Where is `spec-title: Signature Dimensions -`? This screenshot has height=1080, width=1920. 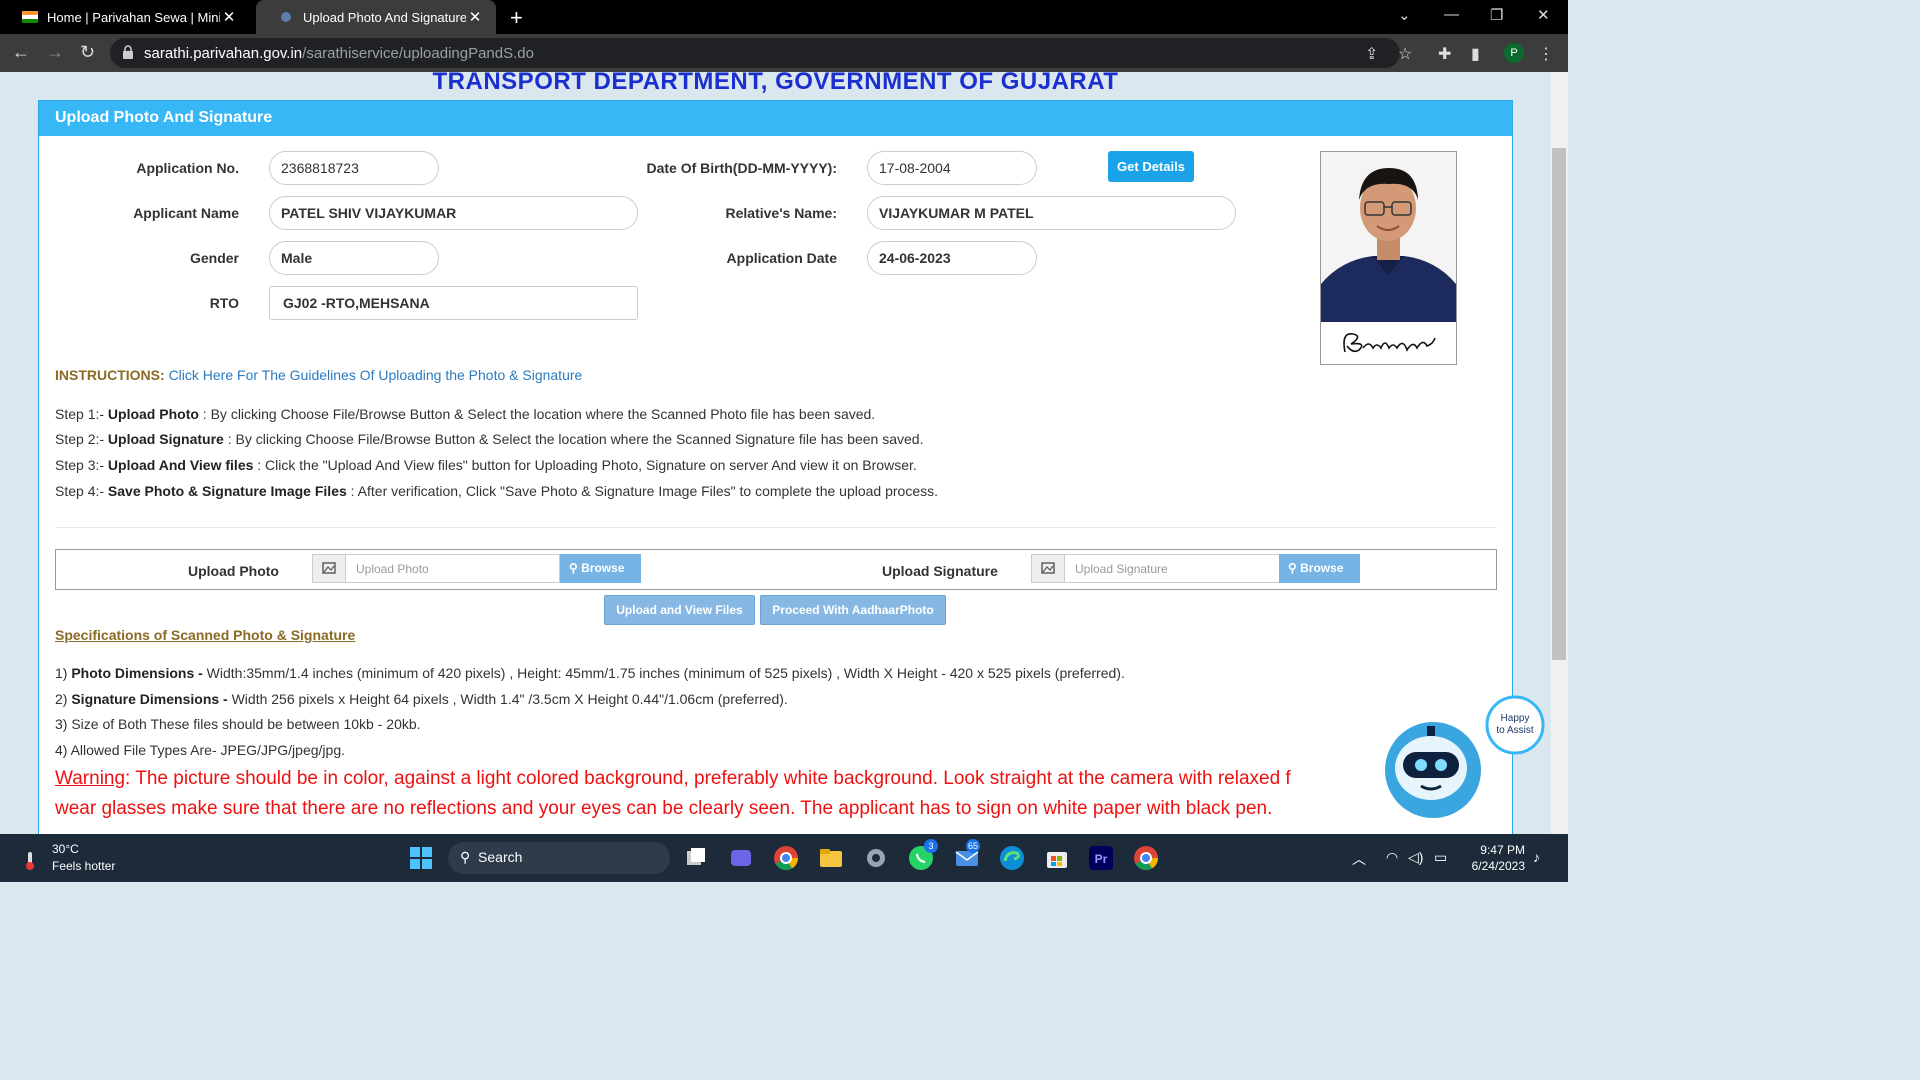 spec-title: Signature Dimensions - is located at coordinates (149, 699).